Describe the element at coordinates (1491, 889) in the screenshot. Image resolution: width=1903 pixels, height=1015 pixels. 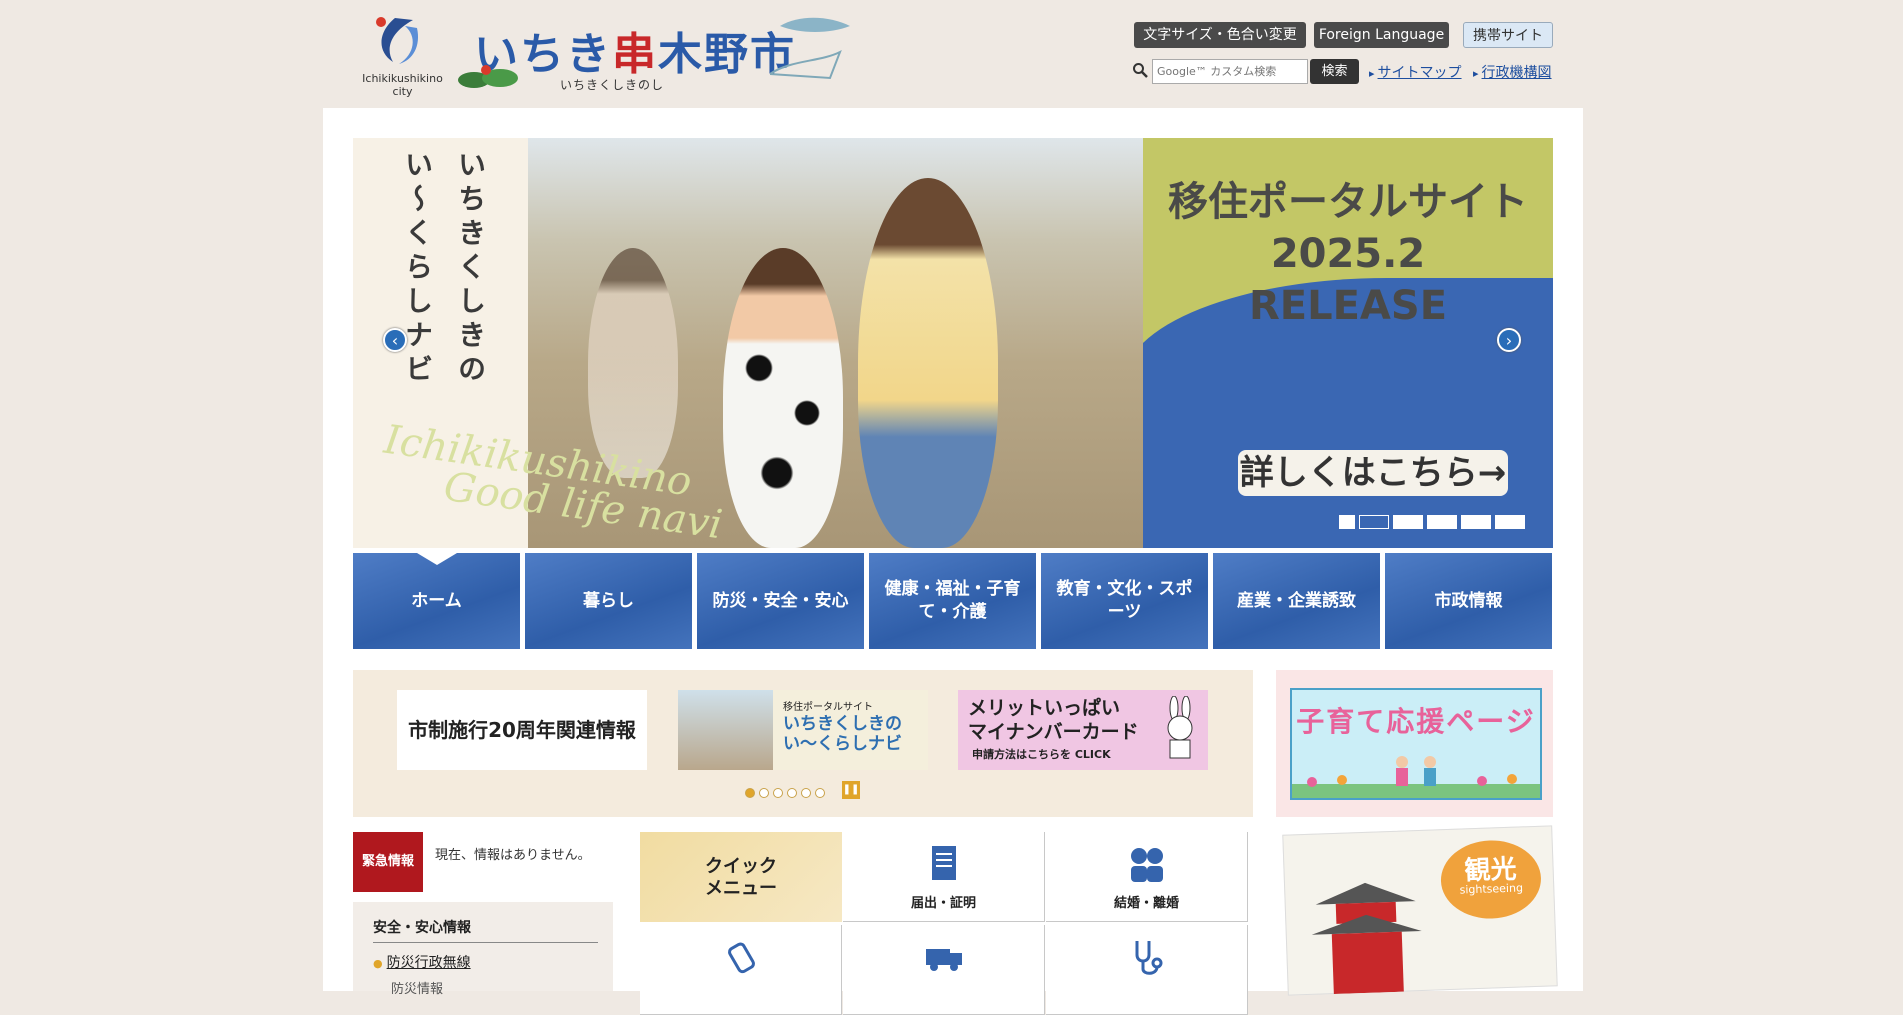
I see `sightseeing-sub: sightseeing` at that location.